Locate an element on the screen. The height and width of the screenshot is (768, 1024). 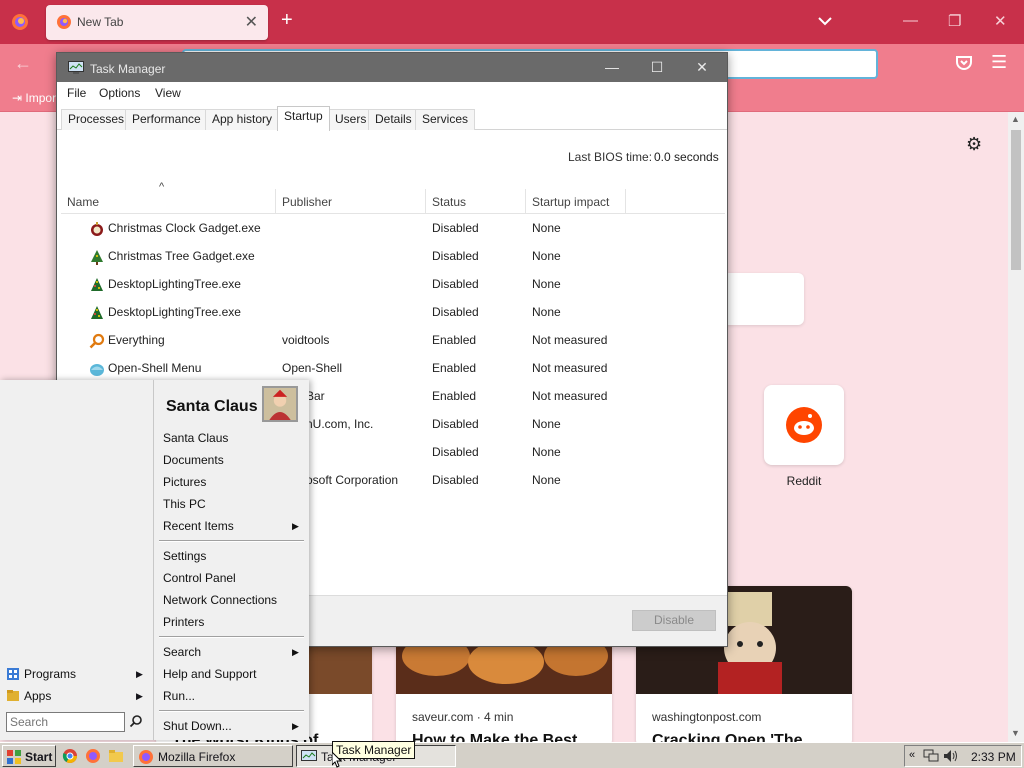
scroll-down-icon: ▼ is located at coordinates (1015, 733).